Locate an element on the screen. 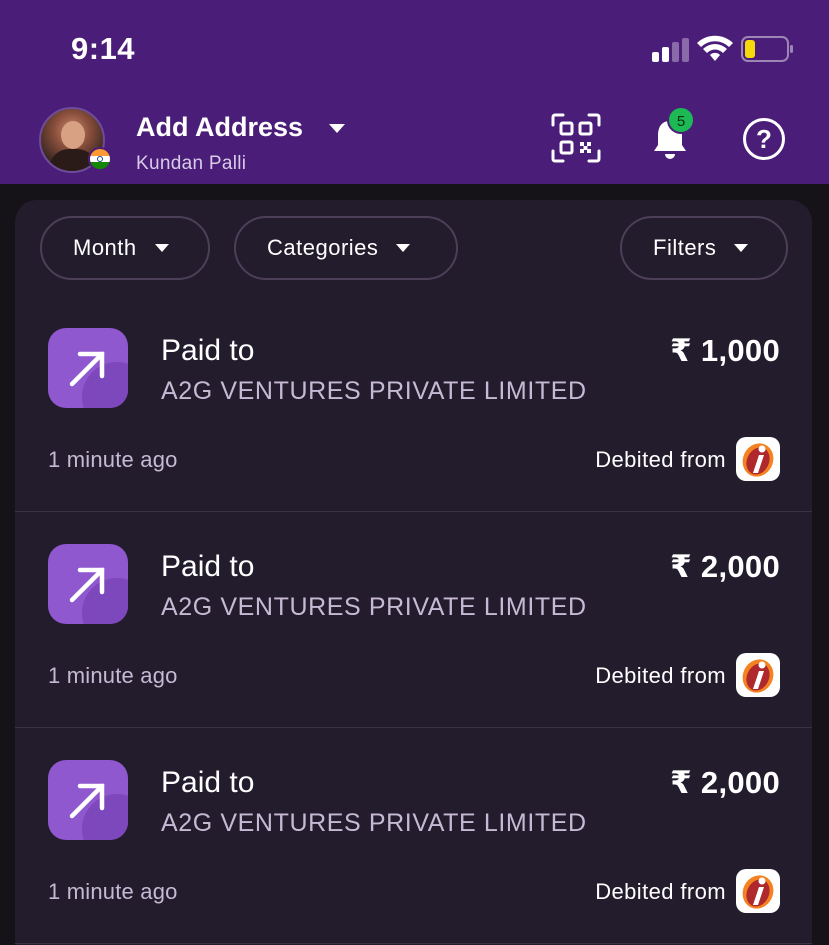 Image resolution: width=829 pixels, height=945 pixels. transaction-amount: ₹ 1,000 is located at coordinates (725, 350).